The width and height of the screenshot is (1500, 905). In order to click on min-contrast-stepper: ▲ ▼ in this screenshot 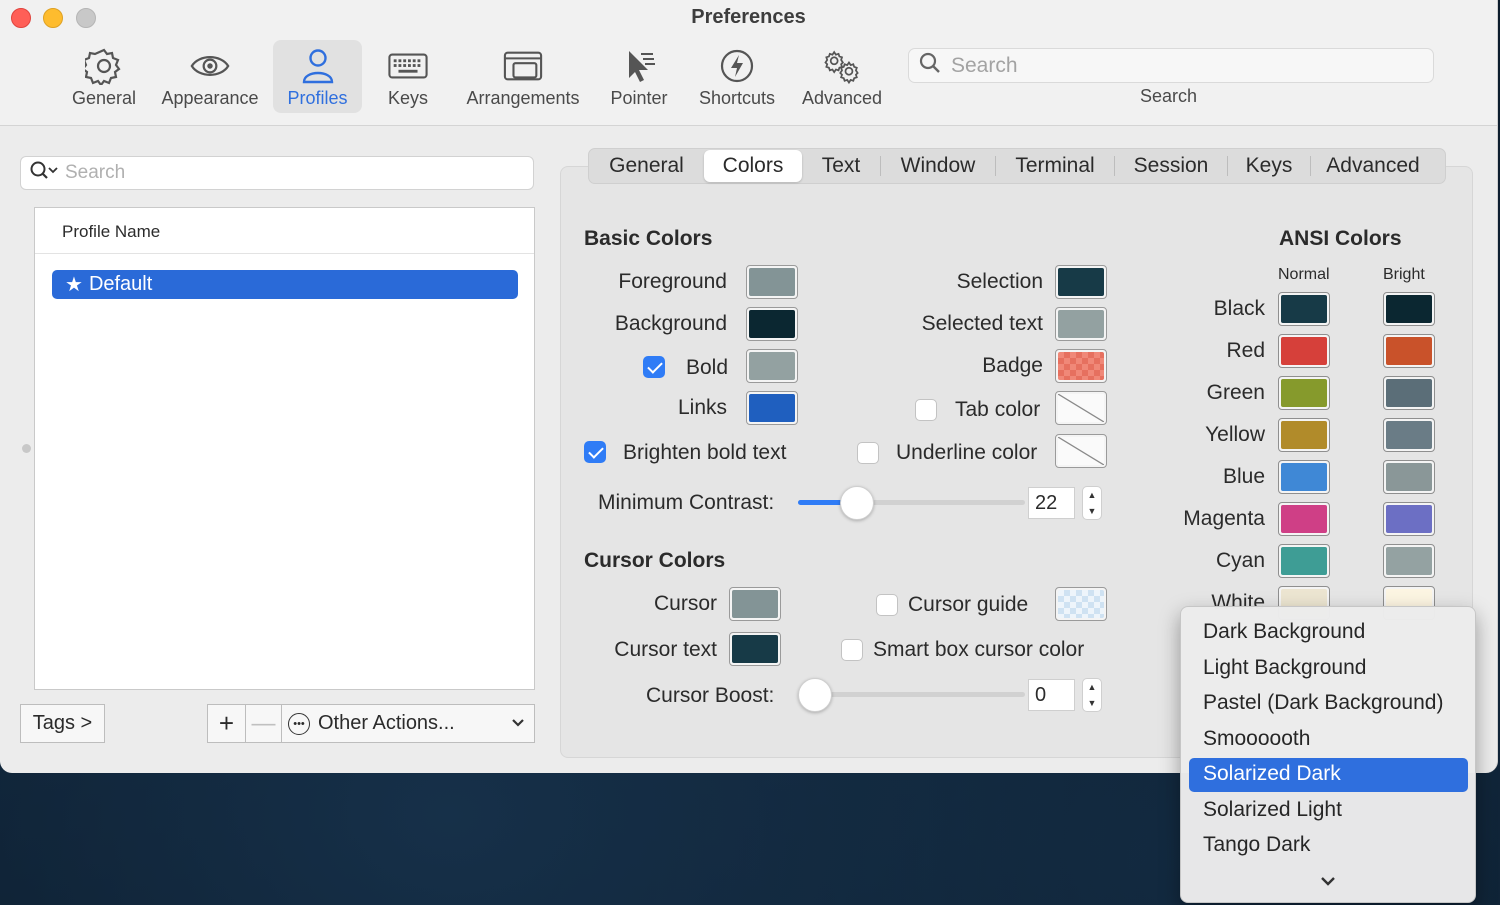, I will do `click(1092, 503)`.